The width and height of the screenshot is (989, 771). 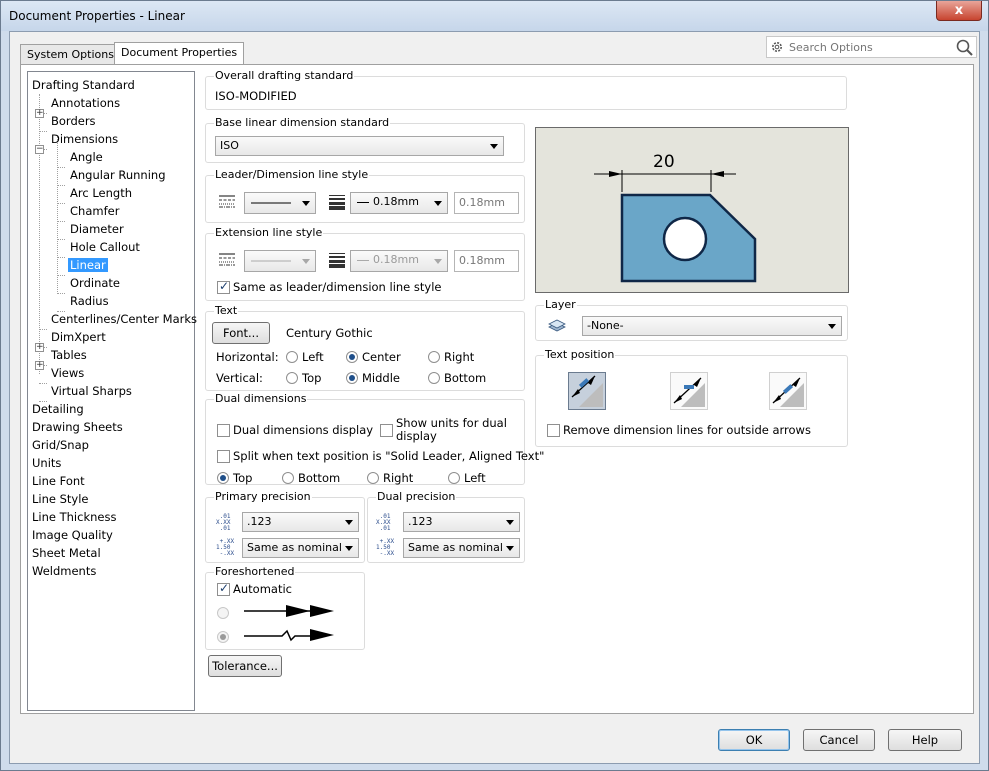 I want to click on search-box, so click(x=871, y=47).